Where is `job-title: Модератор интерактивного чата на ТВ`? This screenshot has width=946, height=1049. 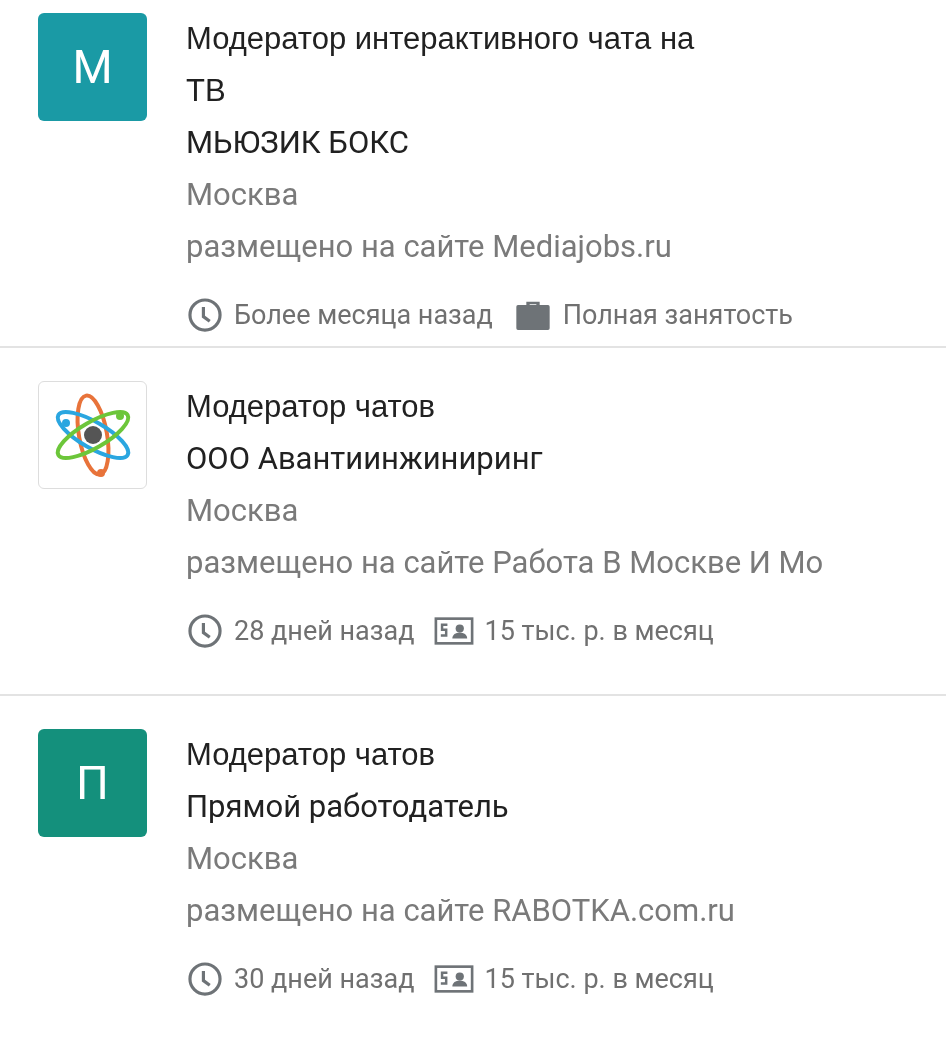
job-title: Модератор интерактивного чата на ТВ is located at coordinates (441, 65).